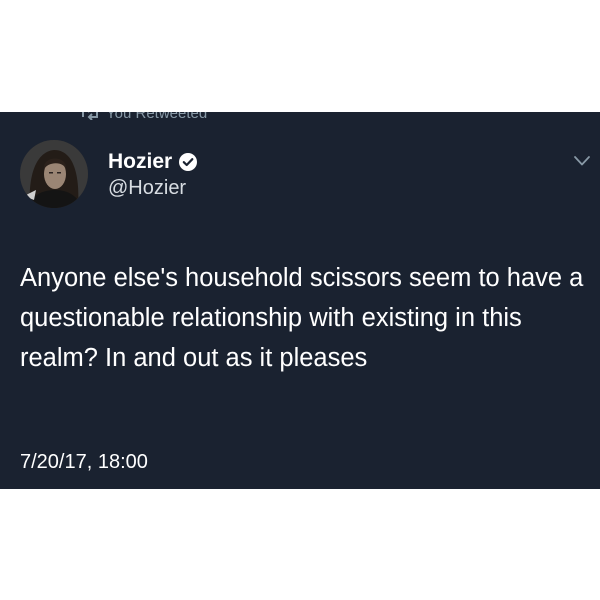  What do you see at coordinates (147, 188) in the screenshot?
I see `author-handle: @Hozier` at bounding box center [147, 188].